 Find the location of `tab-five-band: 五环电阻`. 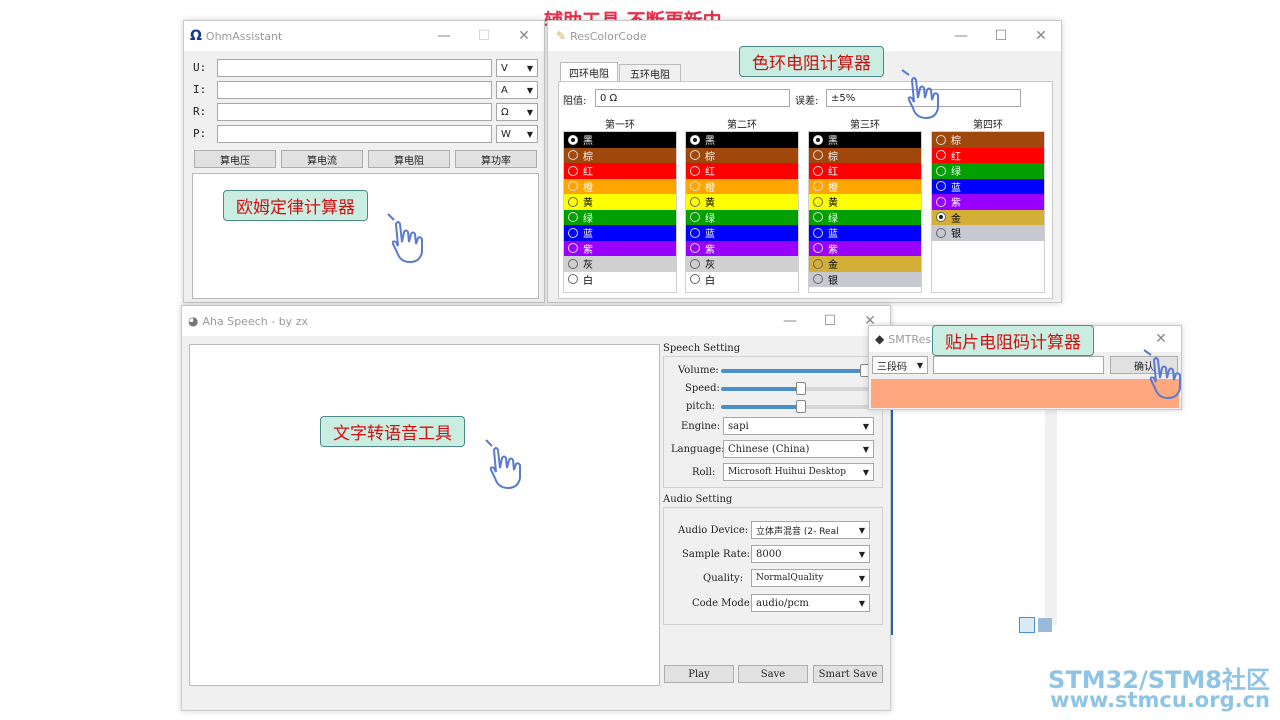

tab-five-band: 五环电阻 is located at coordinates (650, 73).